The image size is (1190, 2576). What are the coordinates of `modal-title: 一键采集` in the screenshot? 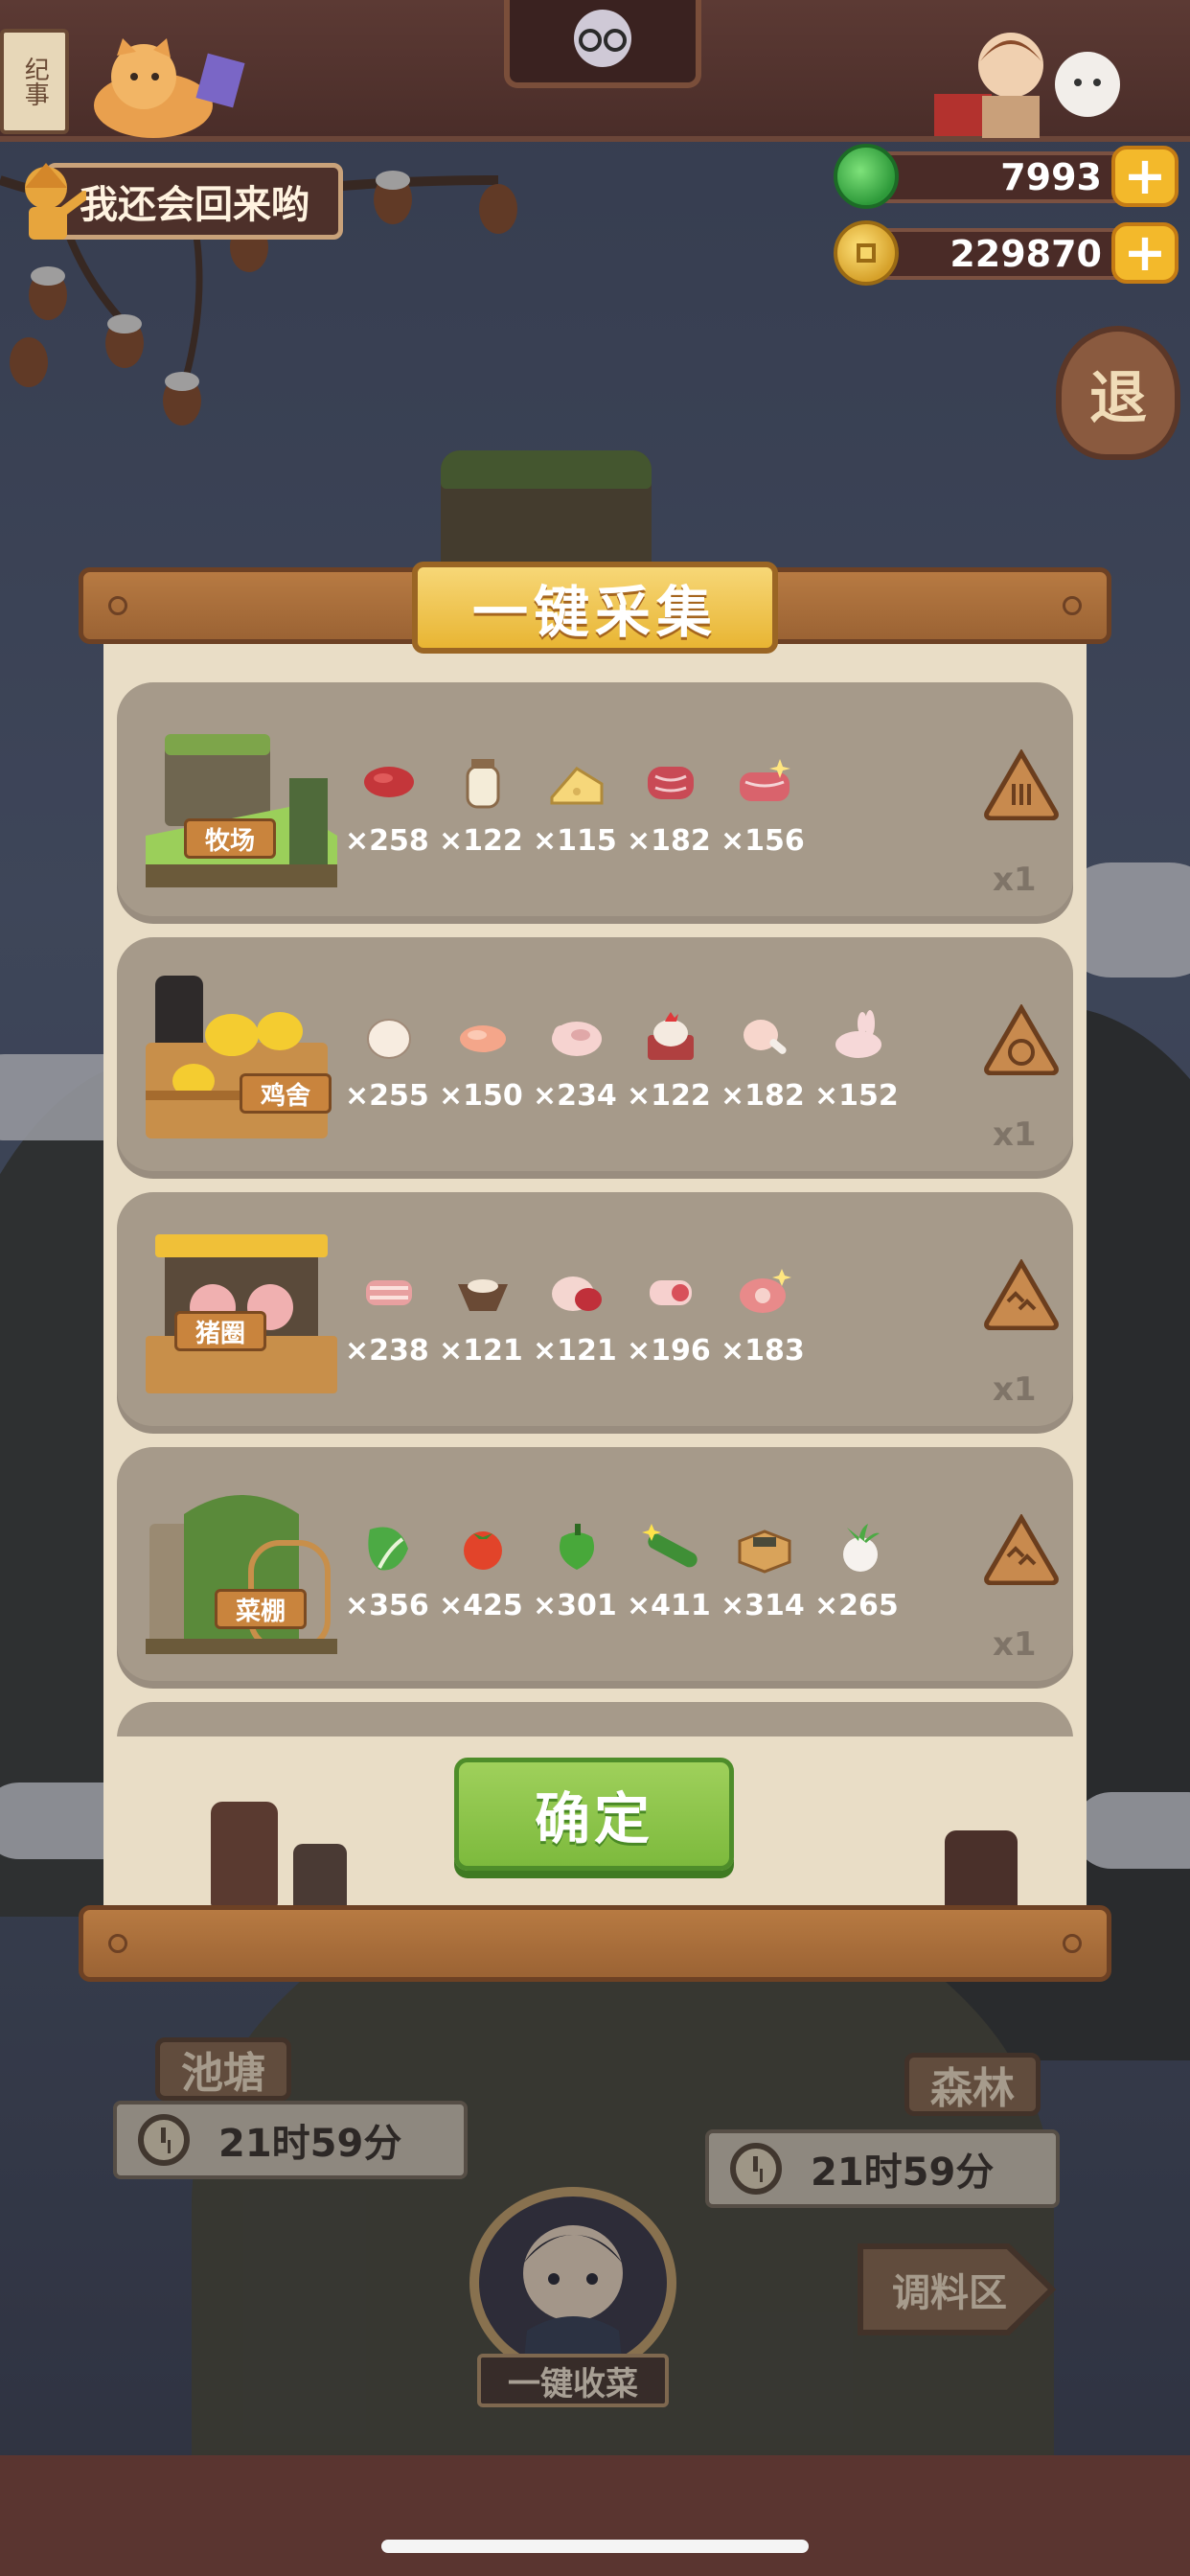 It's located at (595, 608).